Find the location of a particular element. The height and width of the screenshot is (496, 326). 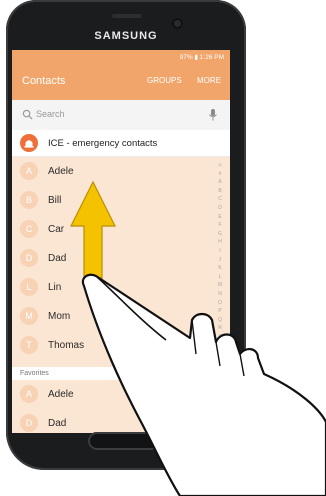

ice-emergency-contacts-row: ICE - emergency contacts is located at coordinates (121, 143).